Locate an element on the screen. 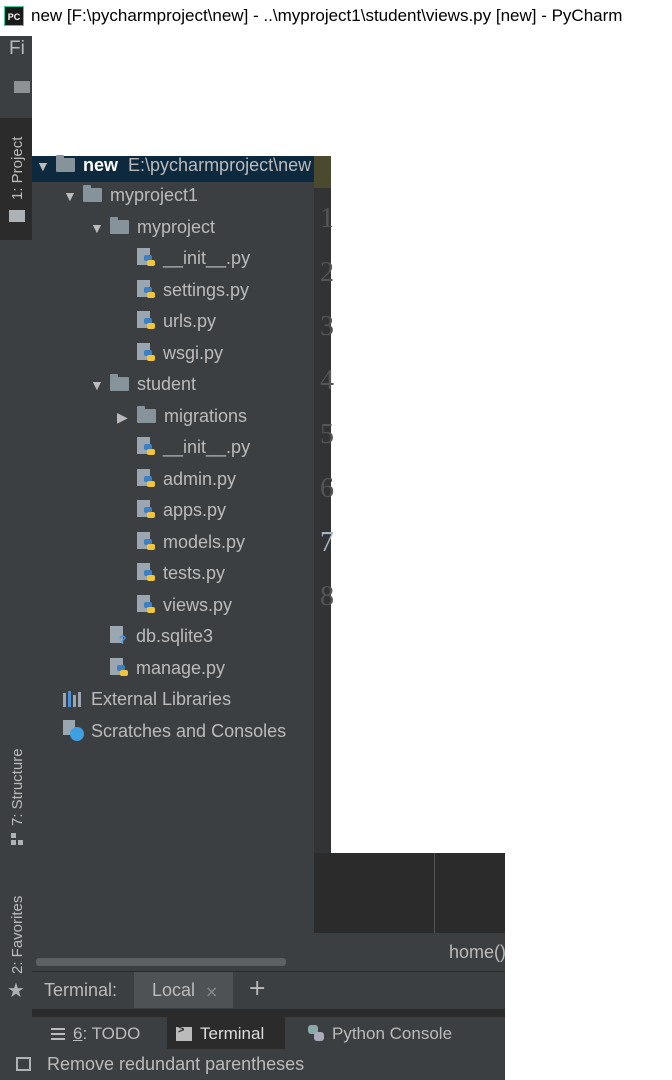  tree-item-label: views.py is located at coordinates (198, 604).